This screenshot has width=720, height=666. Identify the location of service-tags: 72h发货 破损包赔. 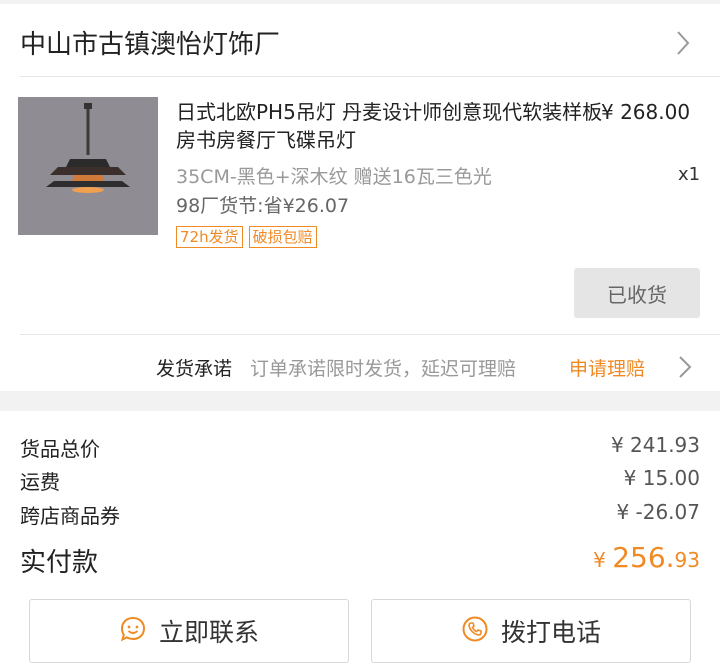
(246, 237).